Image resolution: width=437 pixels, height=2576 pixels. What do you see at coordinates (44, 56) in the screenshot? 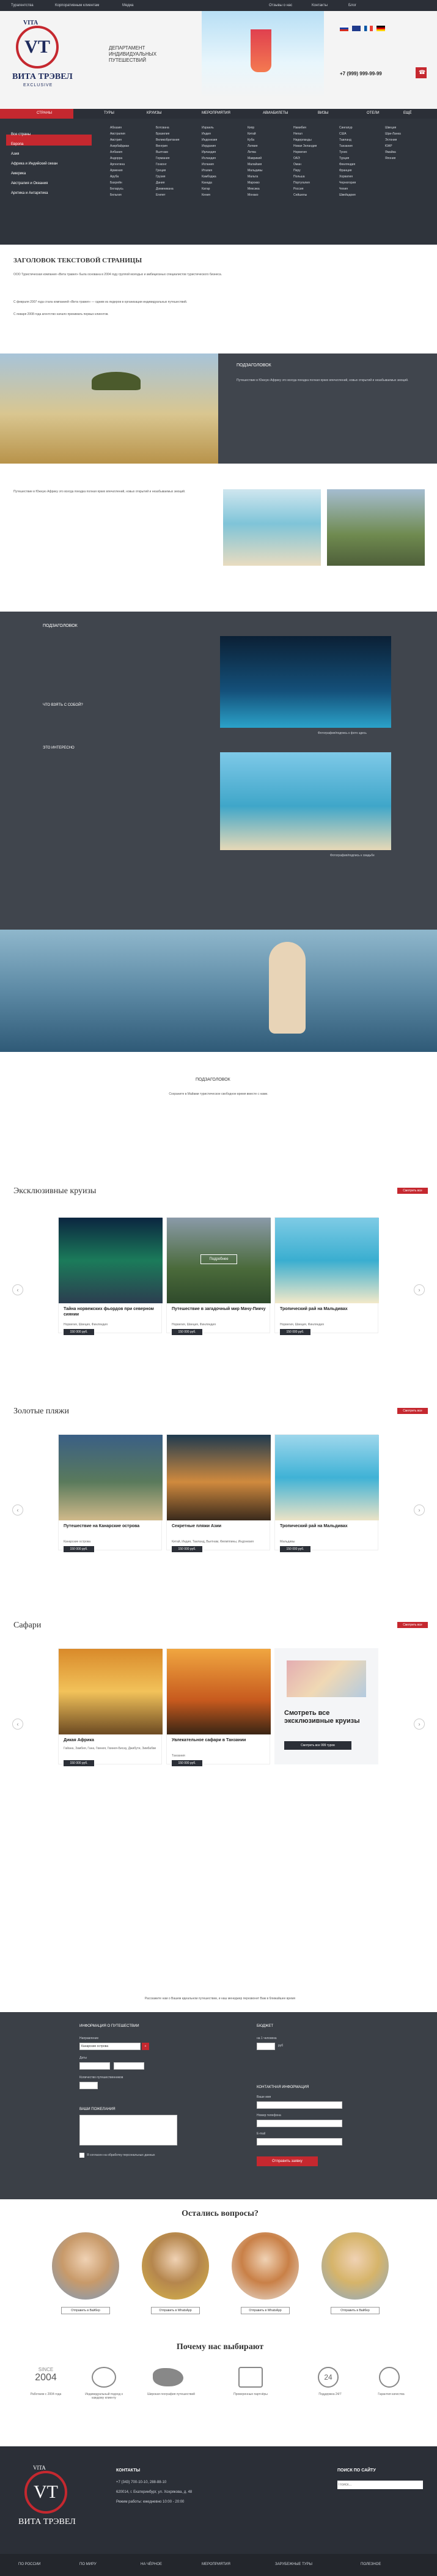
I see `logo: VITA VT ВИТА ТРЭВЕЛ EXCLUSIVE` at bounding box center [44, 56].